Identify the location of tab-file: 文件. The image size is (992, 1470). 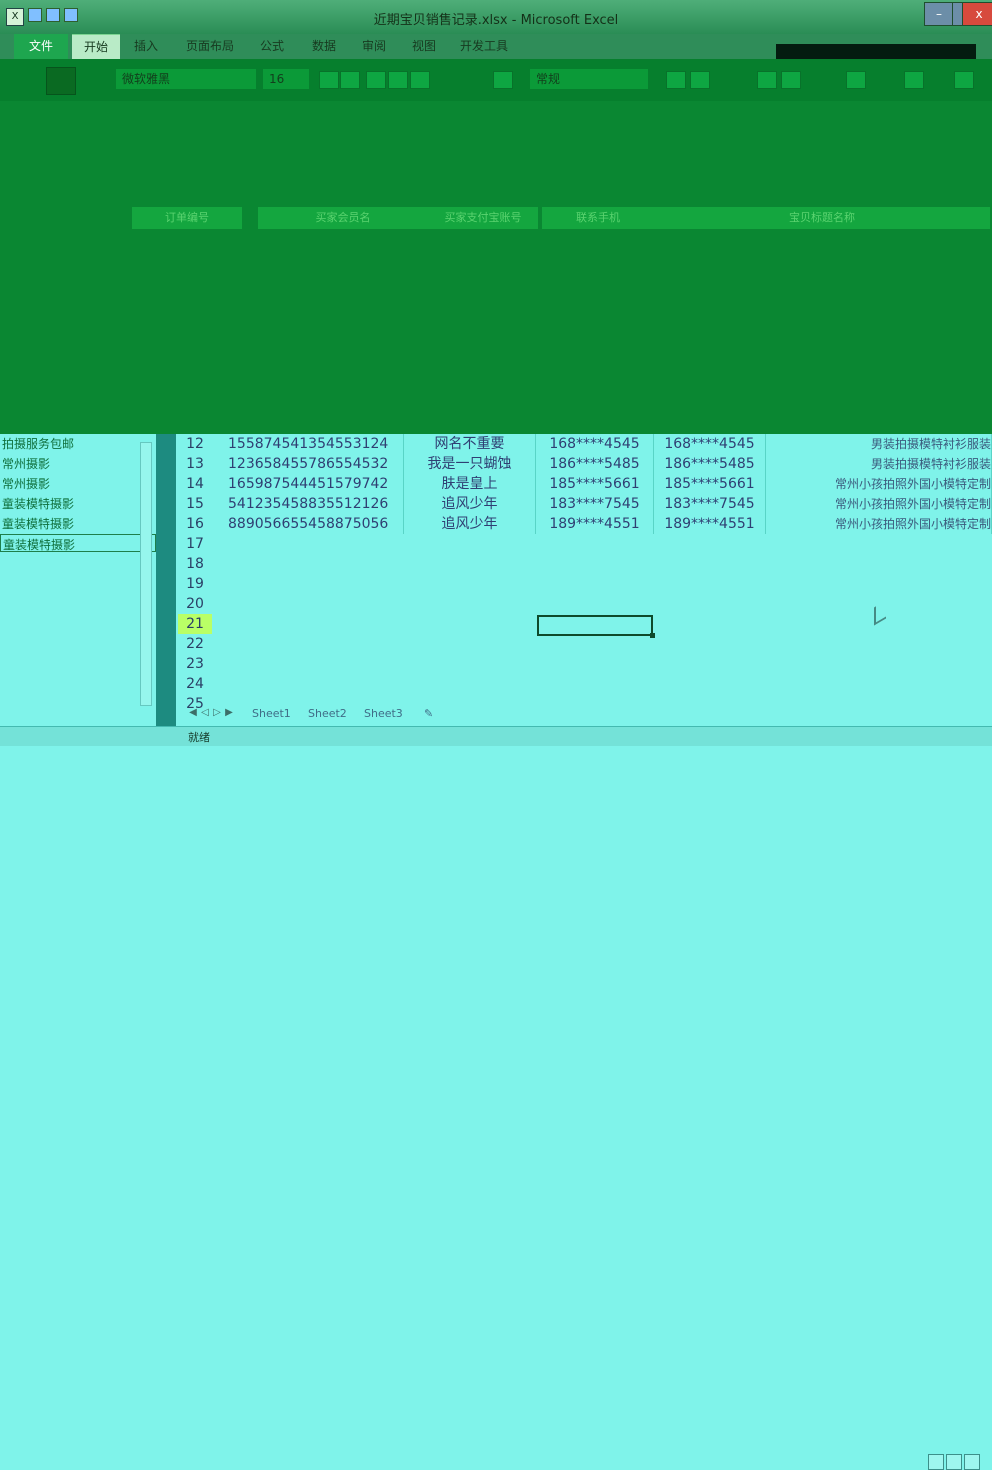
(41, 46).